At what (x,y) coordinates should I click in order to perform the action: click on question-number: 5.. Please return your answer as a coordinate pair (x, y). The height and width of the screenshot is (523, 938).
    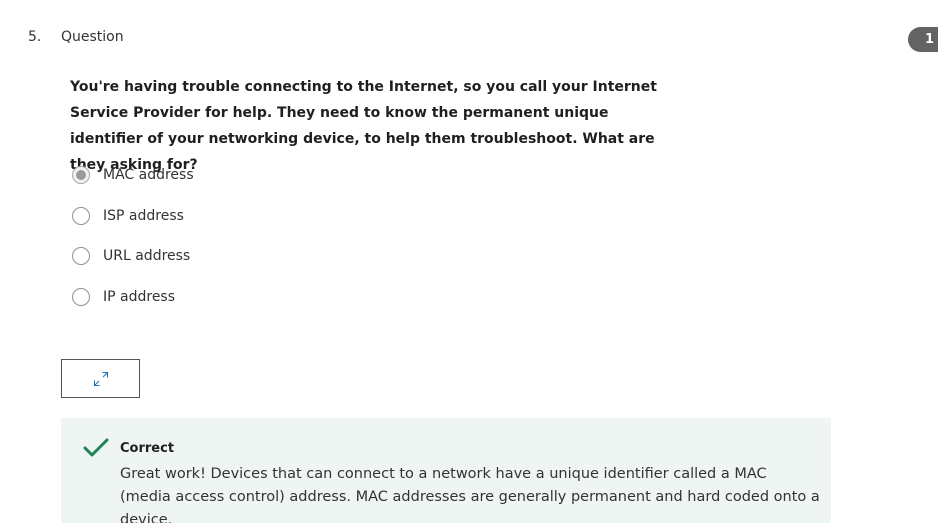
    Looking at the image, I should click on (35, 37).